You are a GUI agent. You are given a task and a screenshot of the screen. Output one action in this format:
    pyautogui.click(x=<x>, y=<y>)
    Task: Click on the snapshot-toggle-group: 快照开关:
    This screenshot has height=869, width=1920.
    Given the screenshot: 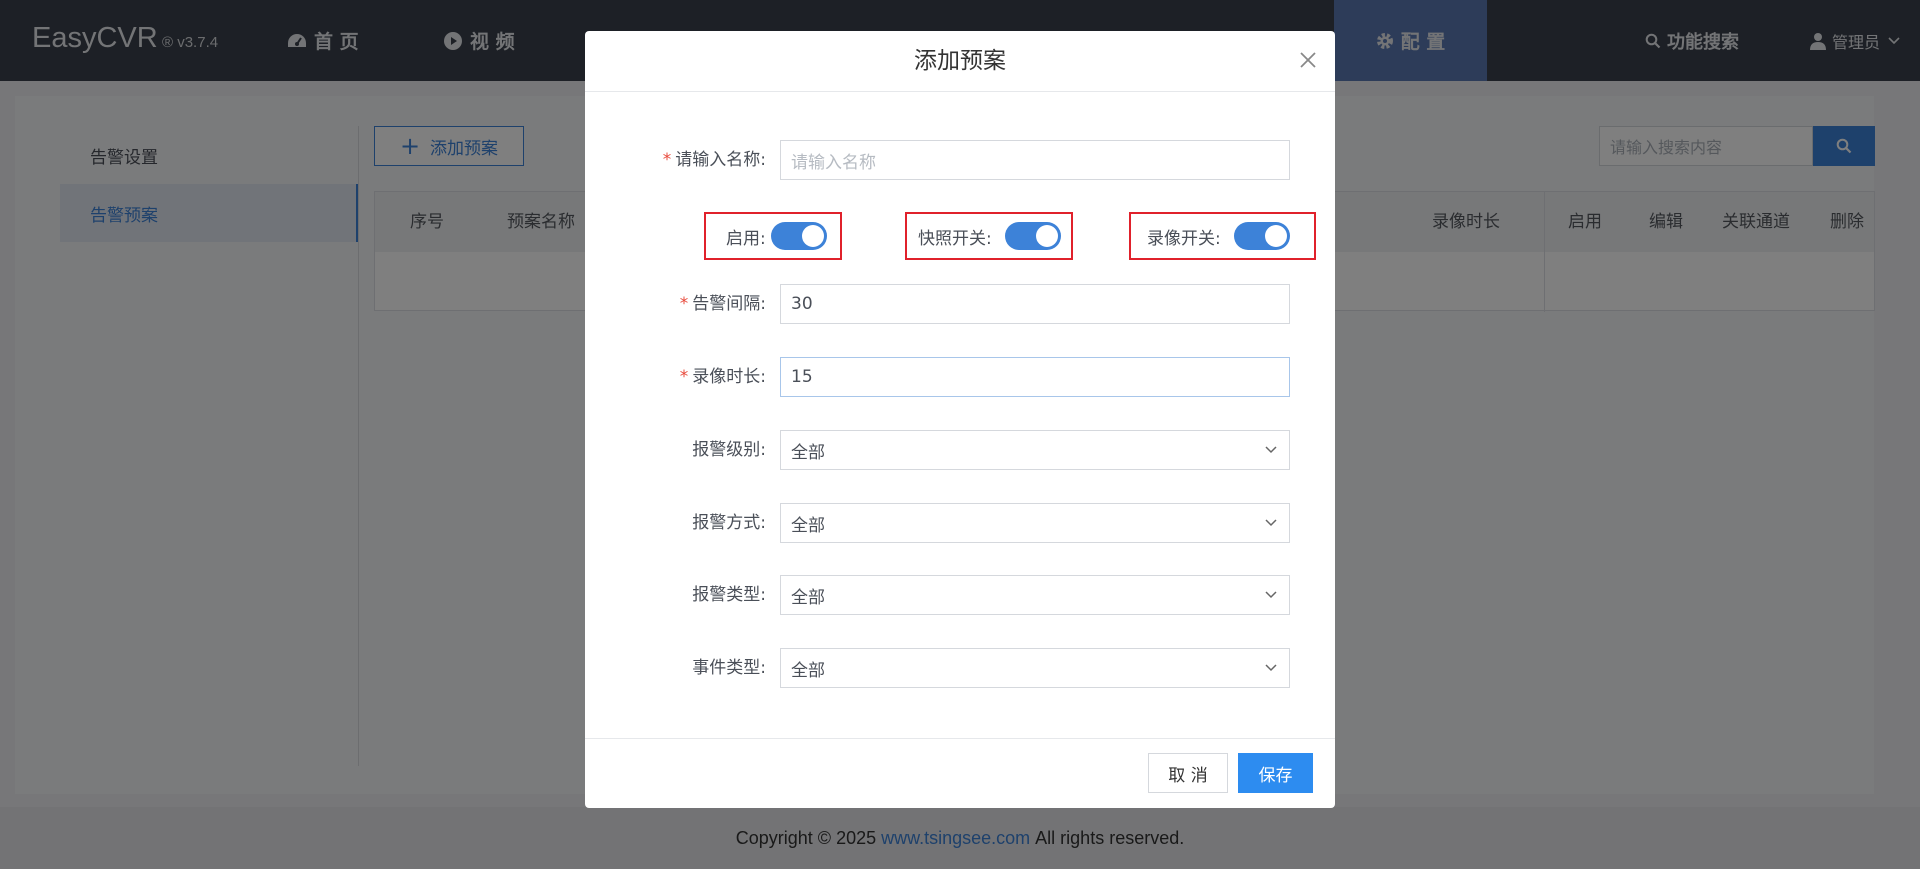 What is the action you would take?
    pyautogui.click(x=989, y=236)
    